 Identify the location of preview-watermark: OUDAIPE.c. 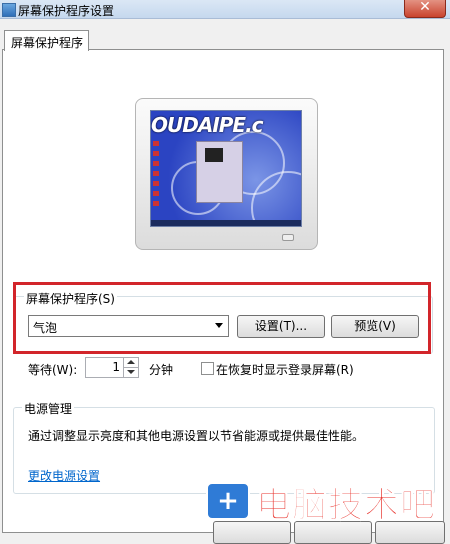
(207, 125).